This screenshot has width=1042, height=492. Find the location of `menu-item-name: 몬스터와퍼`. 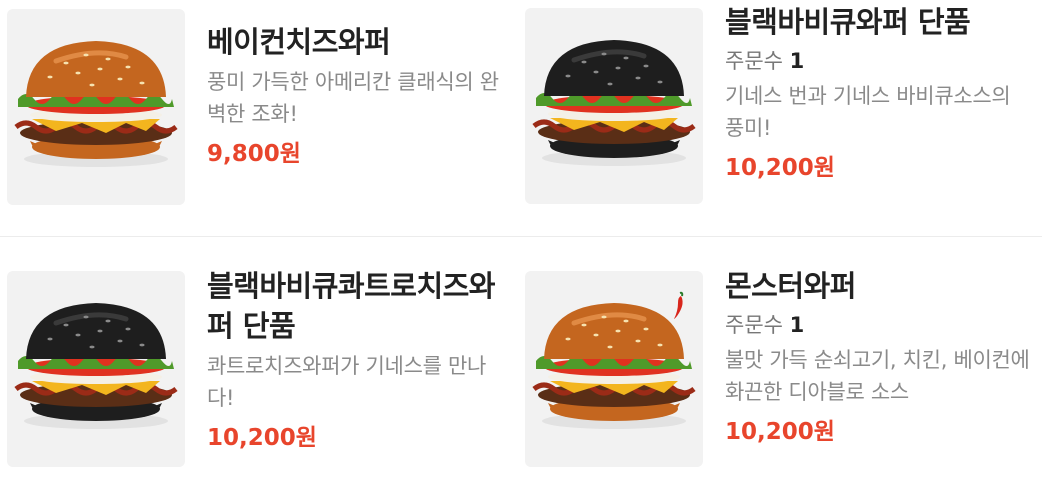

menu-item-name: 몬스터와퍼 is located at coordinates (790, 286).